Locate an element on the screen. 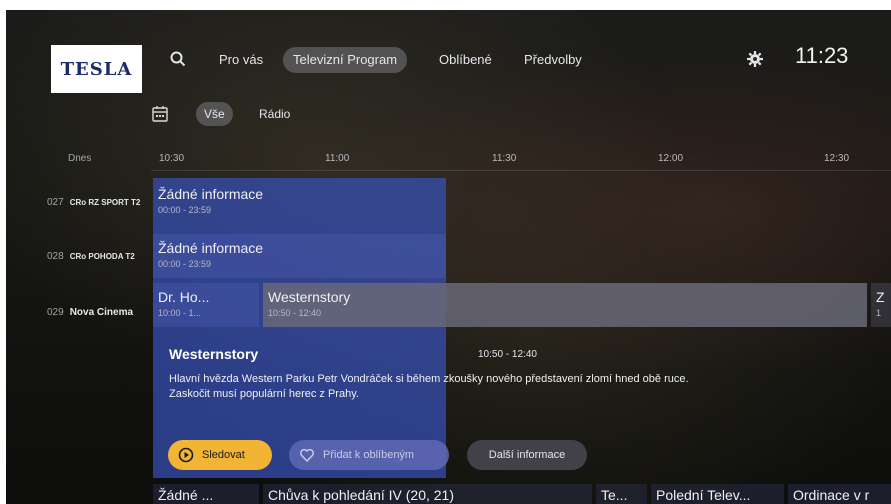  program-title: Chůva k pohledání IV (20, 21) is located at coordinates (361, 495).